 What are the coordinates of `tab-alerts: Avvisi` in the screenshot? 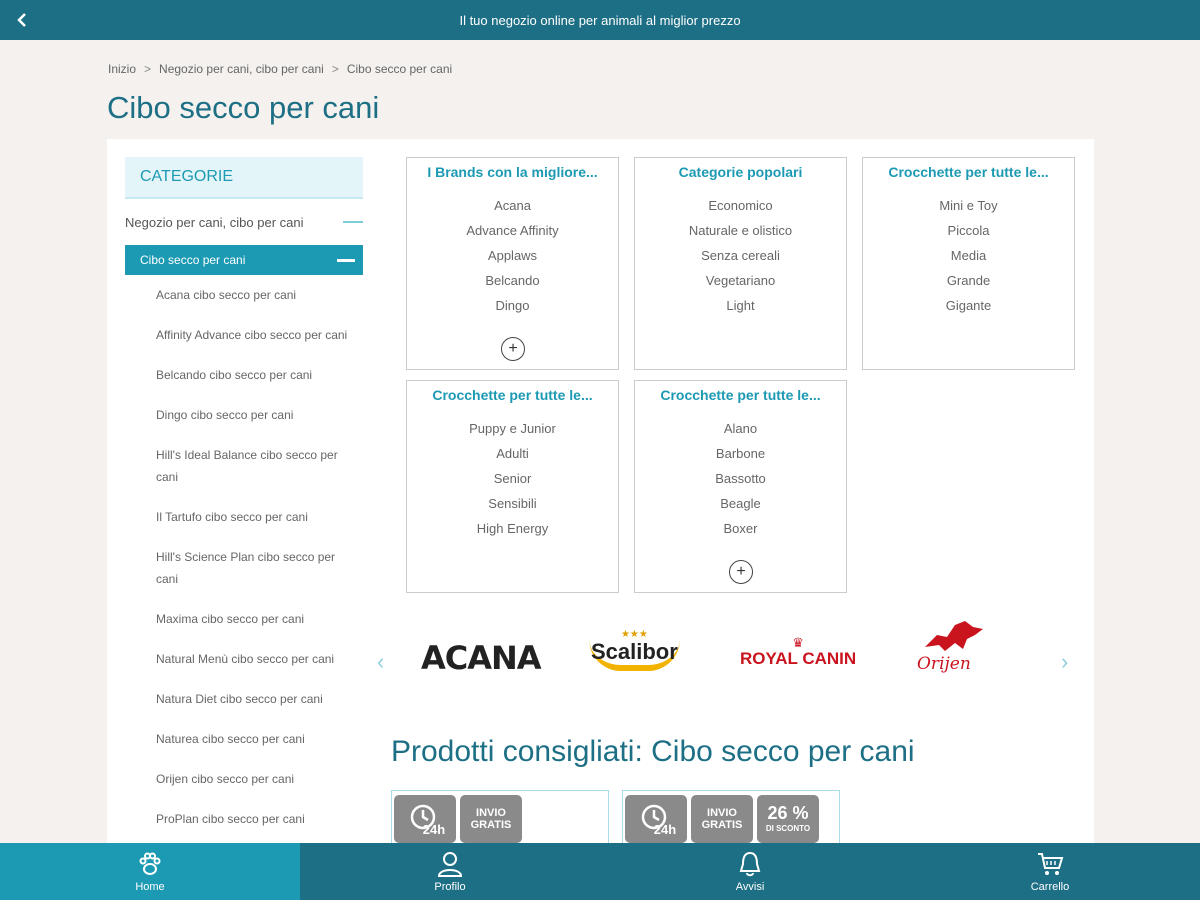 It's located at (750, 871).